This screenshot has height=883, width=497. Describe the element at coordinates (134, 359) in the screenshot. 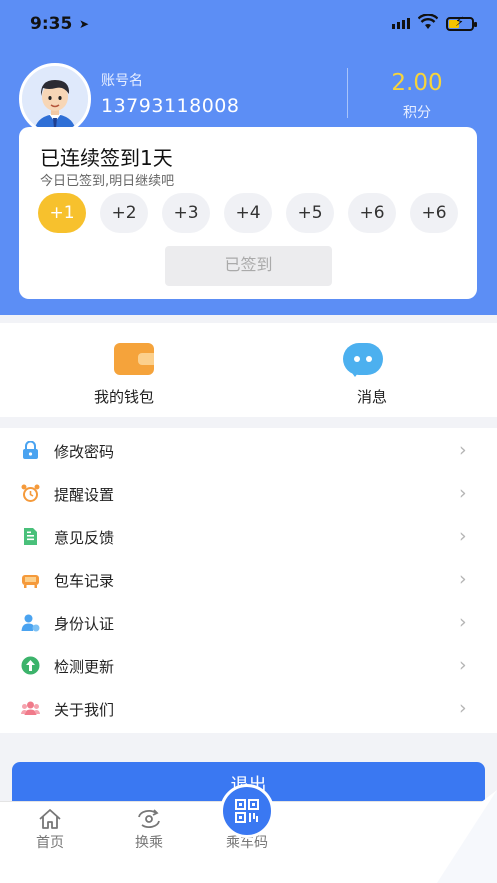

I see `wallet-icon` at that location.